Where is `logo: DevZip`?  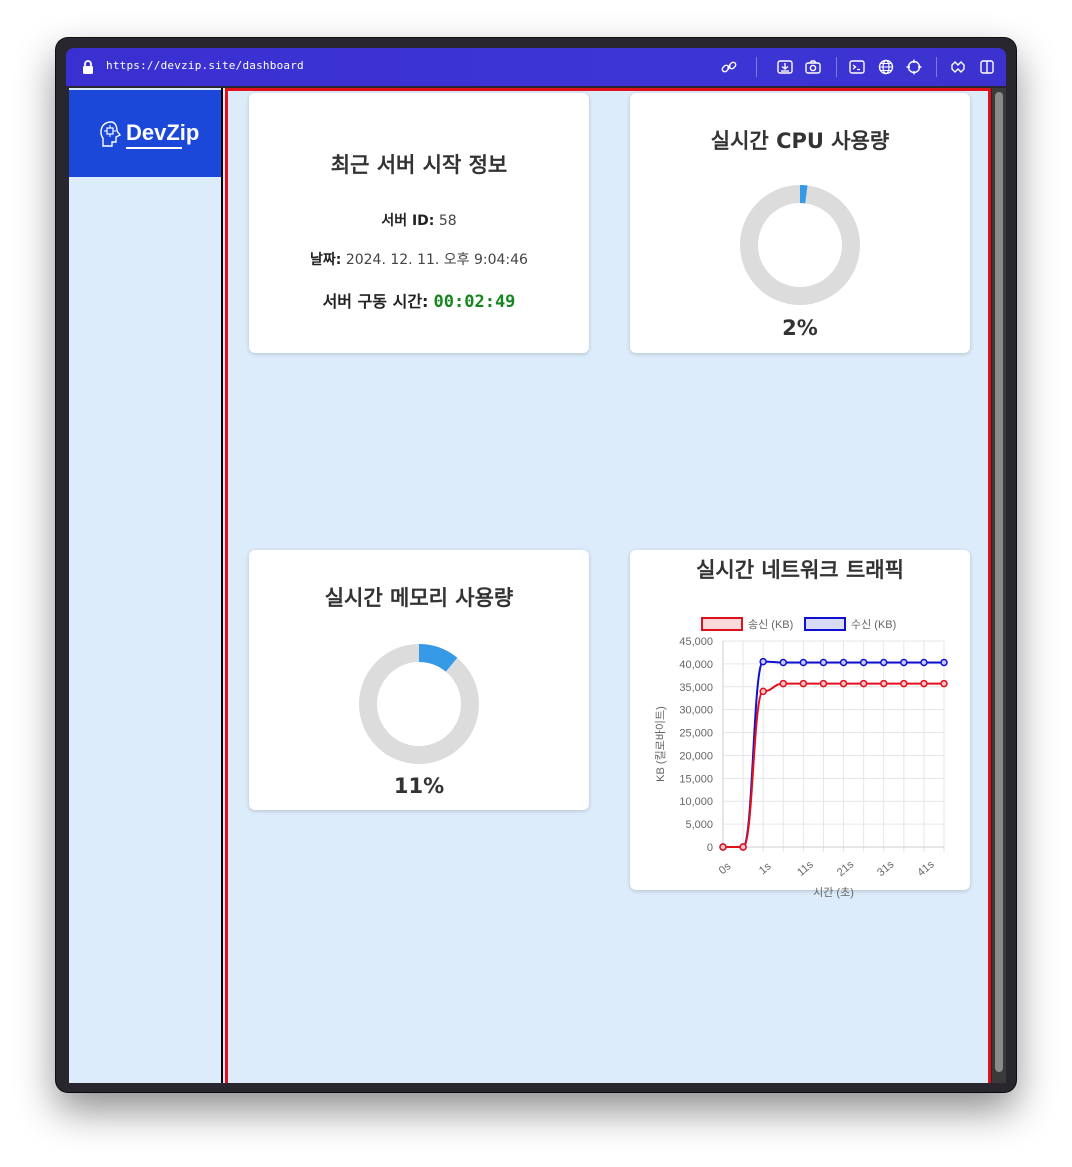 logo: DevZip is located at coordinates (145, 133).